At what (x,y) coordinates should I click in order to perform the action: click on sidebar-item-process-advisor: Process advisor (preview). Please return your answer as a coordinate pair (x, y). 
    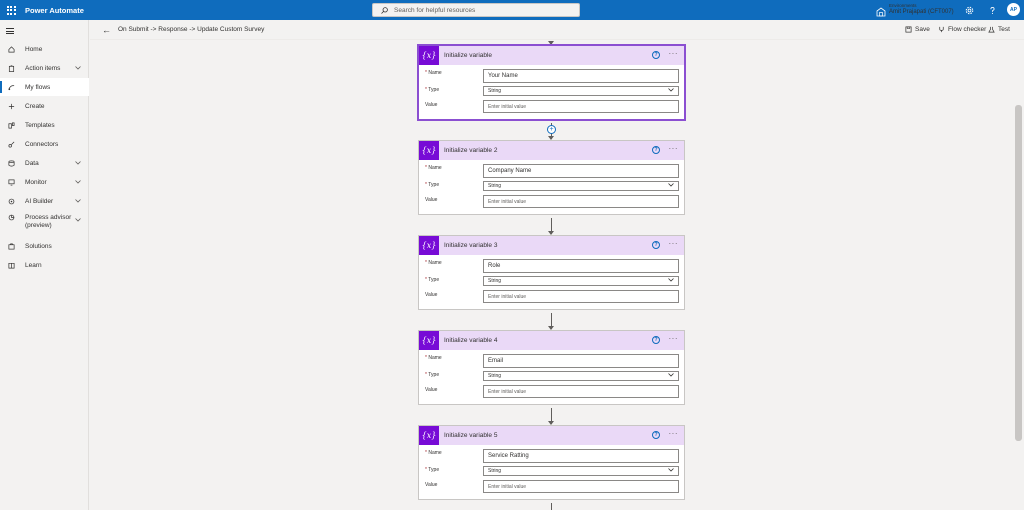
    Looking at the image, I should click on (44, 223).